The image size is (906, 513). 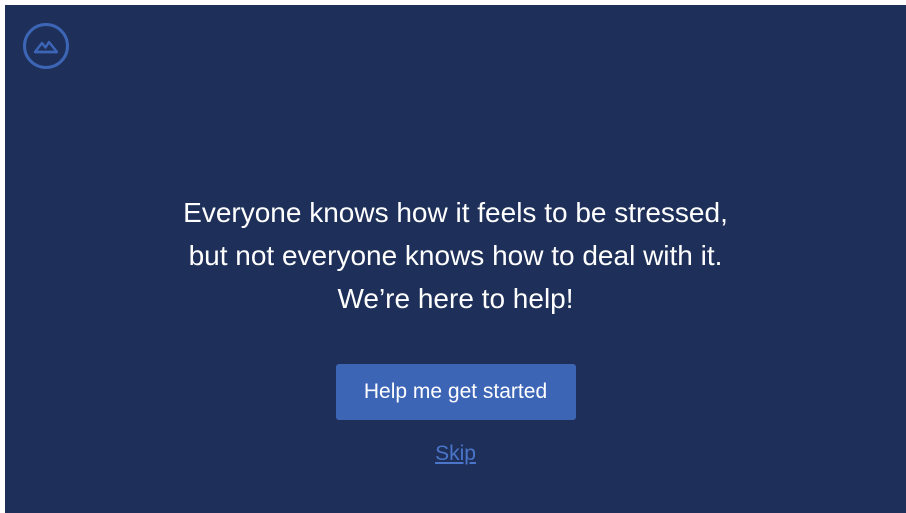 I want to click on get-started-button: Help me get started, so click(x=455, y=392).